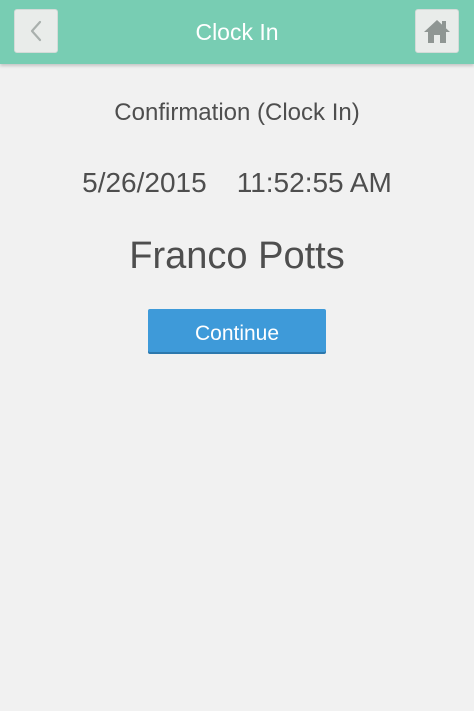  What do you see at coordinates (144, 182) in the screenshot?
I see `clock-in-date: 5/26/2015` at bounding box center [144, 182].